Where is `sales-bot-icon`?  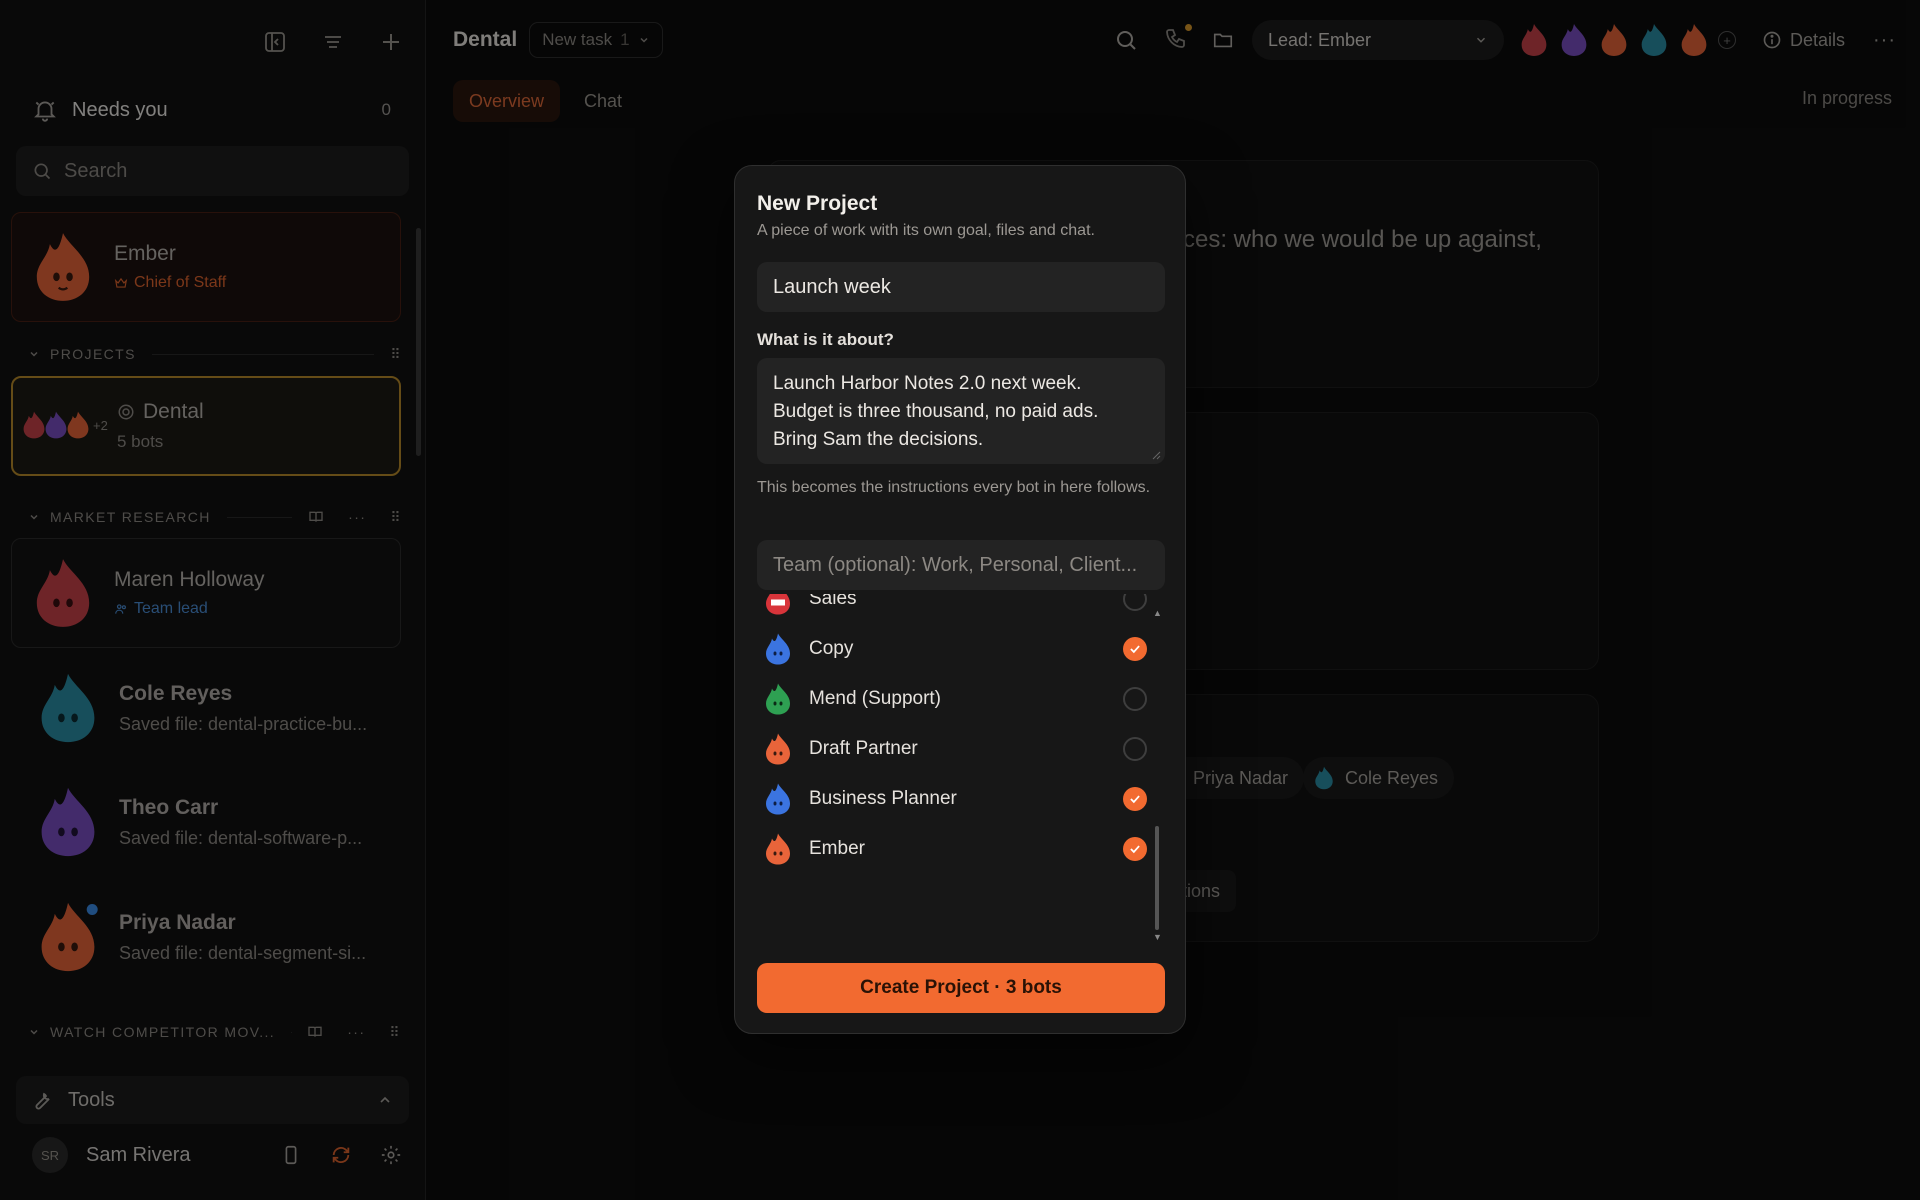
sales-bot-icon is located at coordinates (778, 604).